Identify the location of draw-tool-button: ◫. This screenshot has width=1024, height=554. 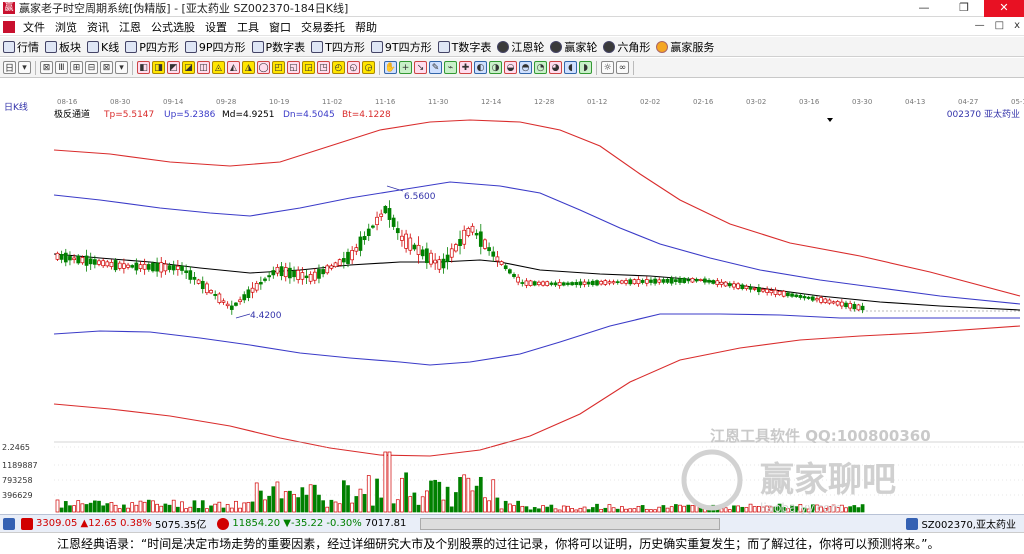
(203, 67).